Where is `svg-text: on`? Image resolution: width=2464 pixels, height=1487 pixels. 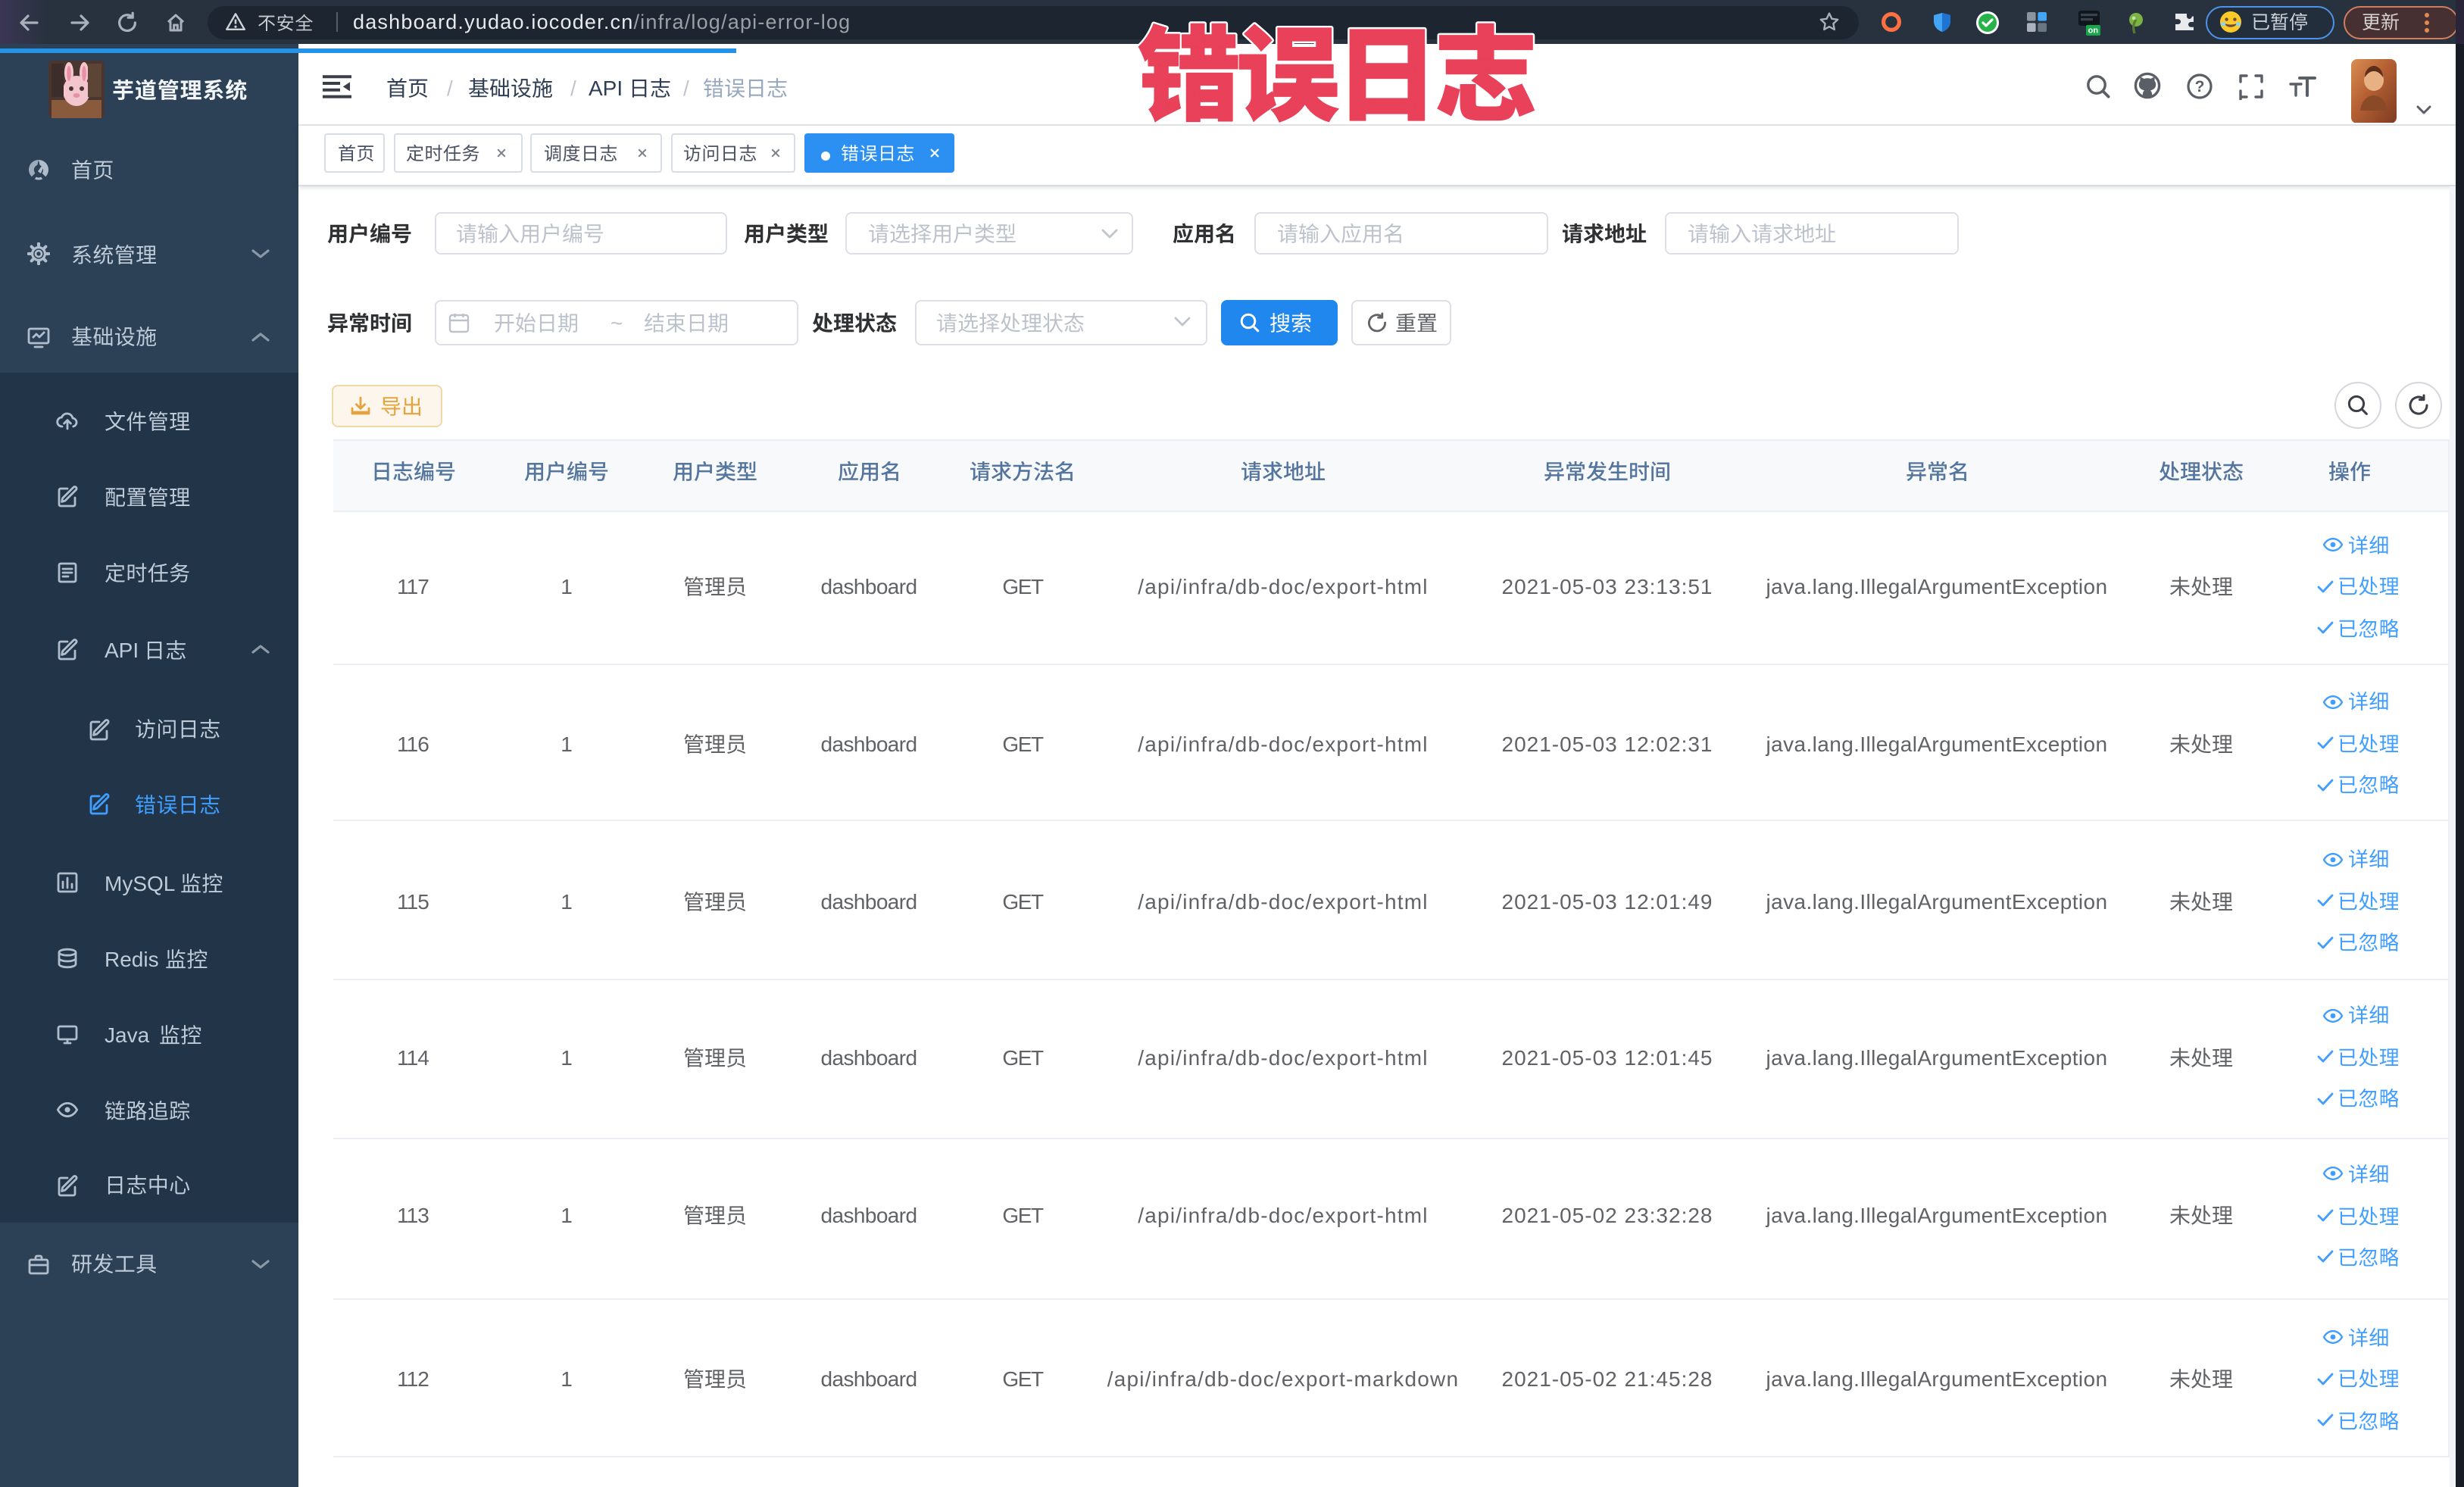
svg-text: on is located at coordinates (2093, 31).